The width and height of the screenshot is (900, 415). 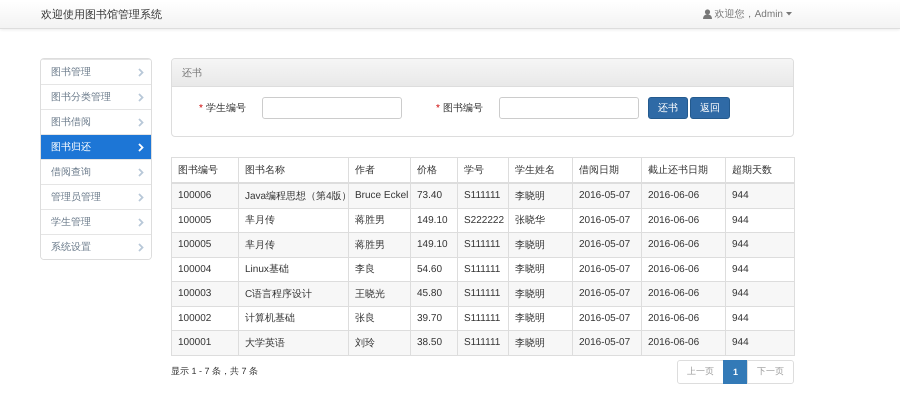 I want to click on user-icon, so click(x=707, y=14).